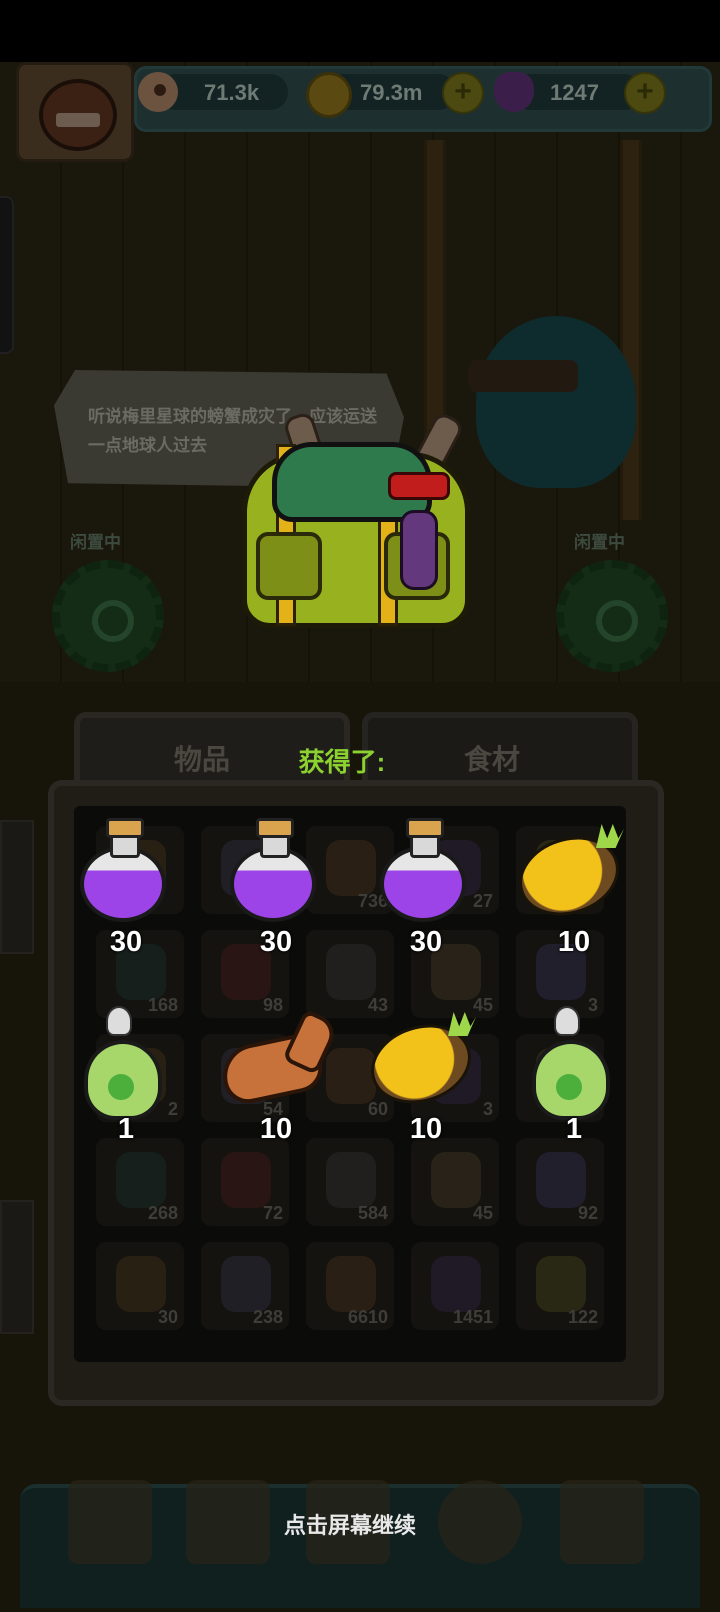 The width and height of the screenshot is (720, 1612). Describe the element at coordinates (391, 92) in the screenshot. I see `coins-value: 79.3m` at that location.